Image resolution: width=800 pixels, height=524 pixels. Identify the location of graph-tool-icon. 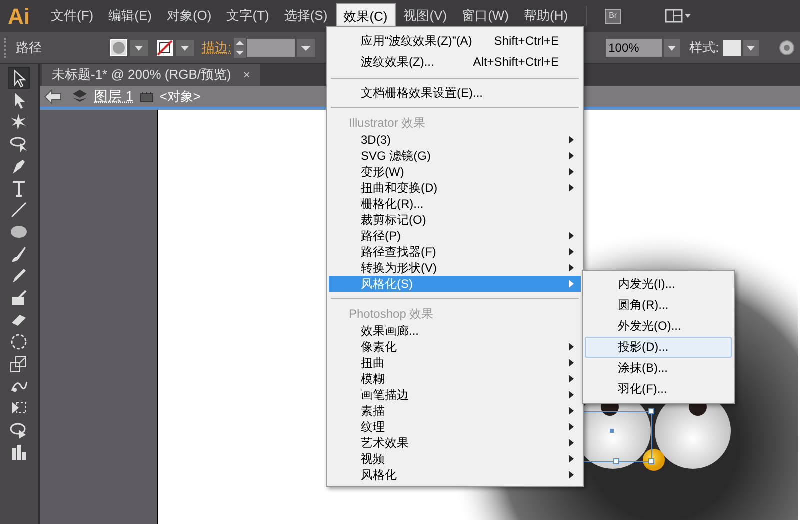
(19, 452).